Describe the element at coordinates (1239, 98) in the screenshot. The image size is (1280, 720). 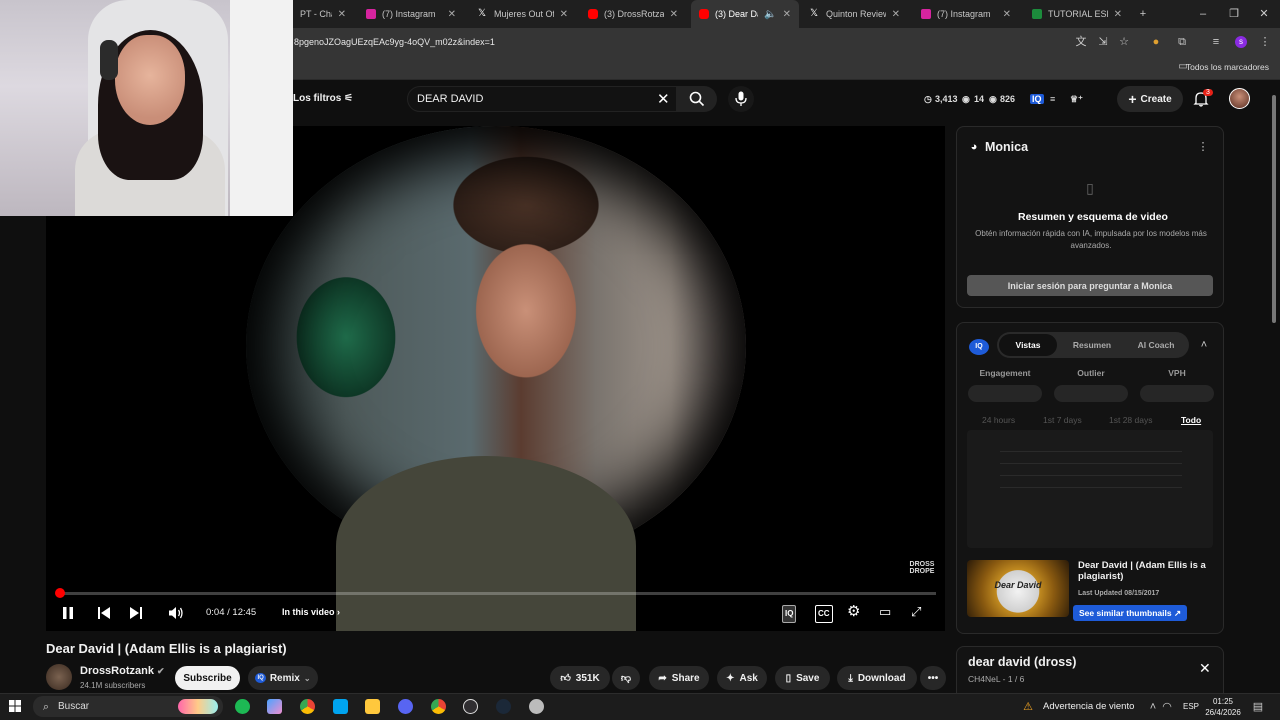
I see `account-avatar` at that location.